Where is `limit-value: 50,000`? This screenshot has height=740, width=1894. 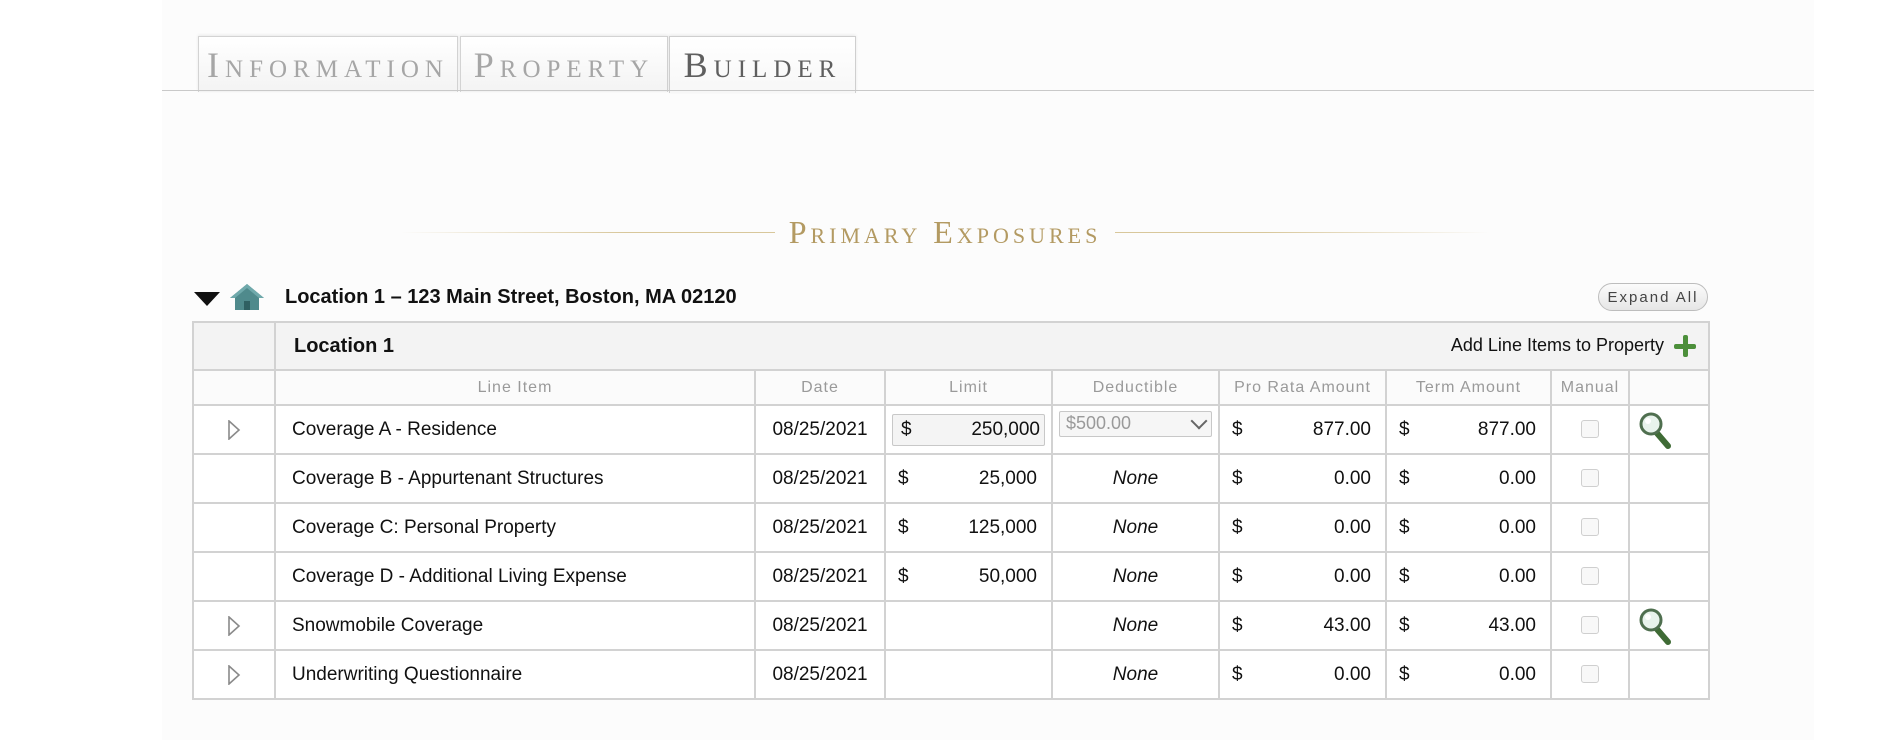 limit-value: 50,000 is located at coordinates (1007, 576).